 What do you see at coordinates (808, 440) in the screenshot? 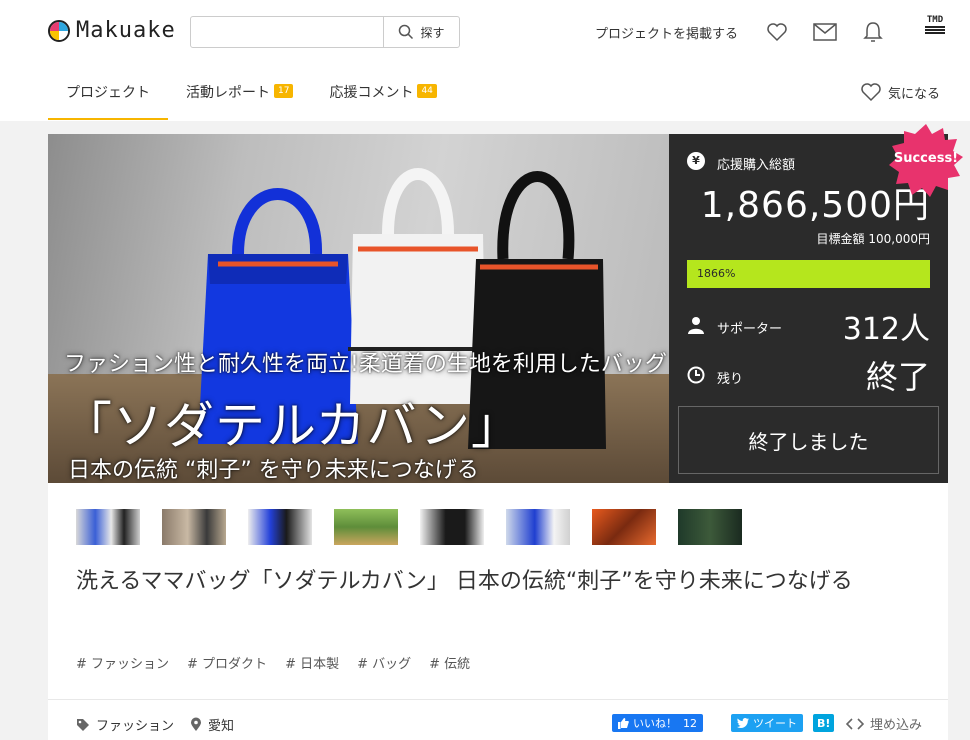
I see `ended-button: 終了しました` at bounding box center [808, 440].